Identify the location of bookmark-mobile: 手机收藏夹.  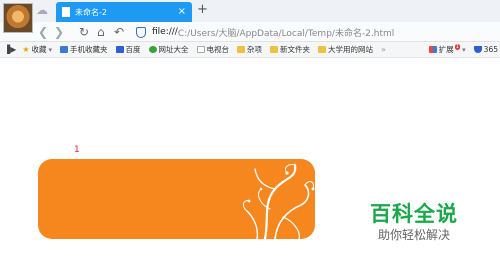
(84, 49).